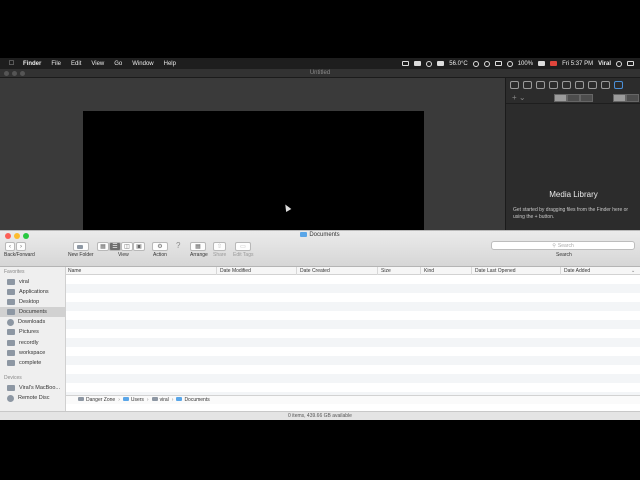  I want to click on list-view-icon, so click(632, 98).